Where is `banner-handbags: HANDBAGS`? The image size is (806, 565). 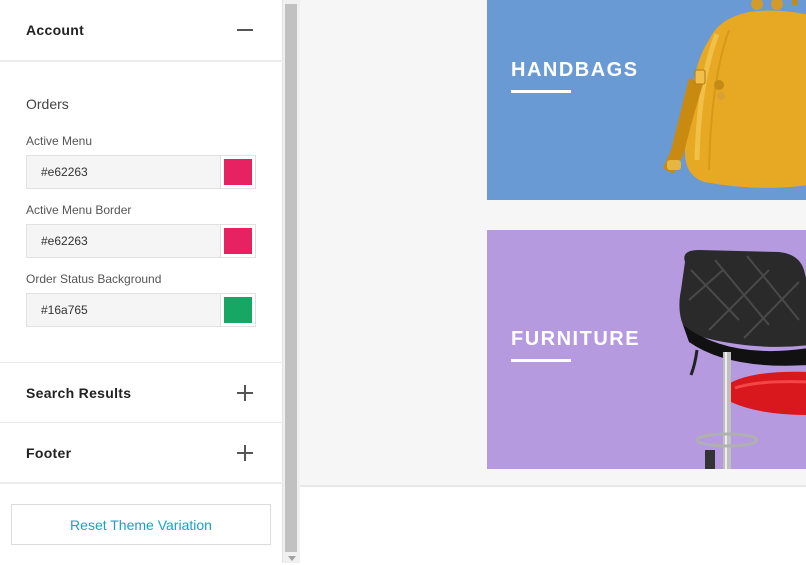 banner-handbags: HANDBAGS is located at coordinates (646, 100).